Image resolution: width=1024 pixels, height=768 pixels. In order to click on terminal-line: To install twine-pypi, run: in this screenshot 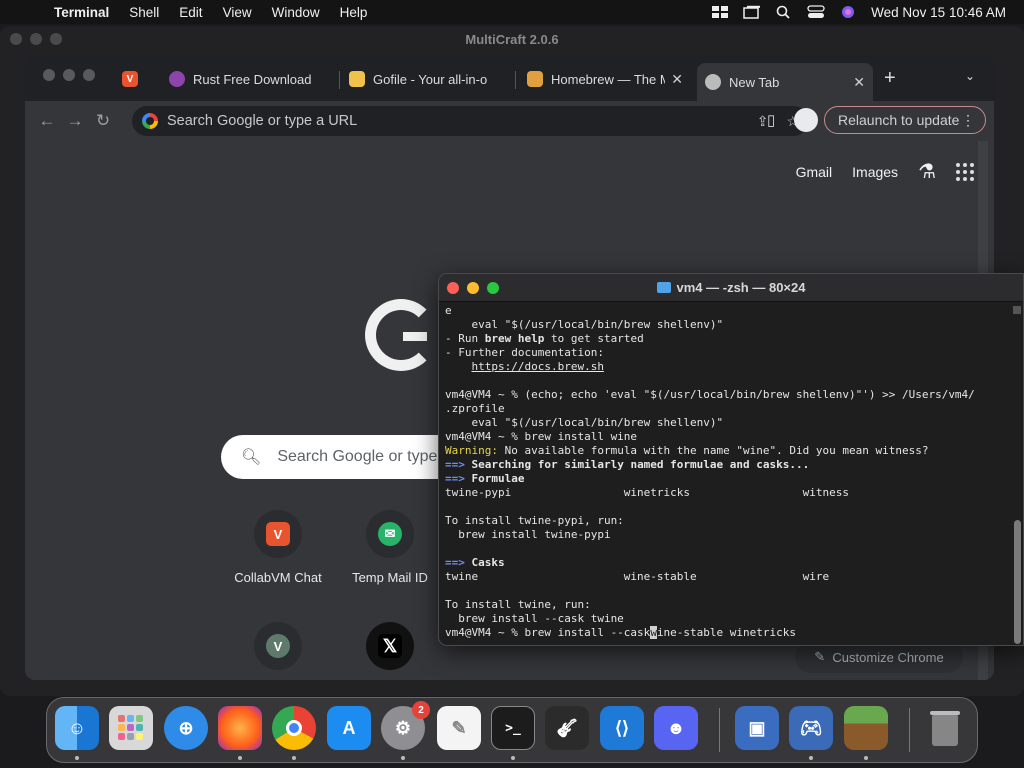, I will do `click(534, 520)`.